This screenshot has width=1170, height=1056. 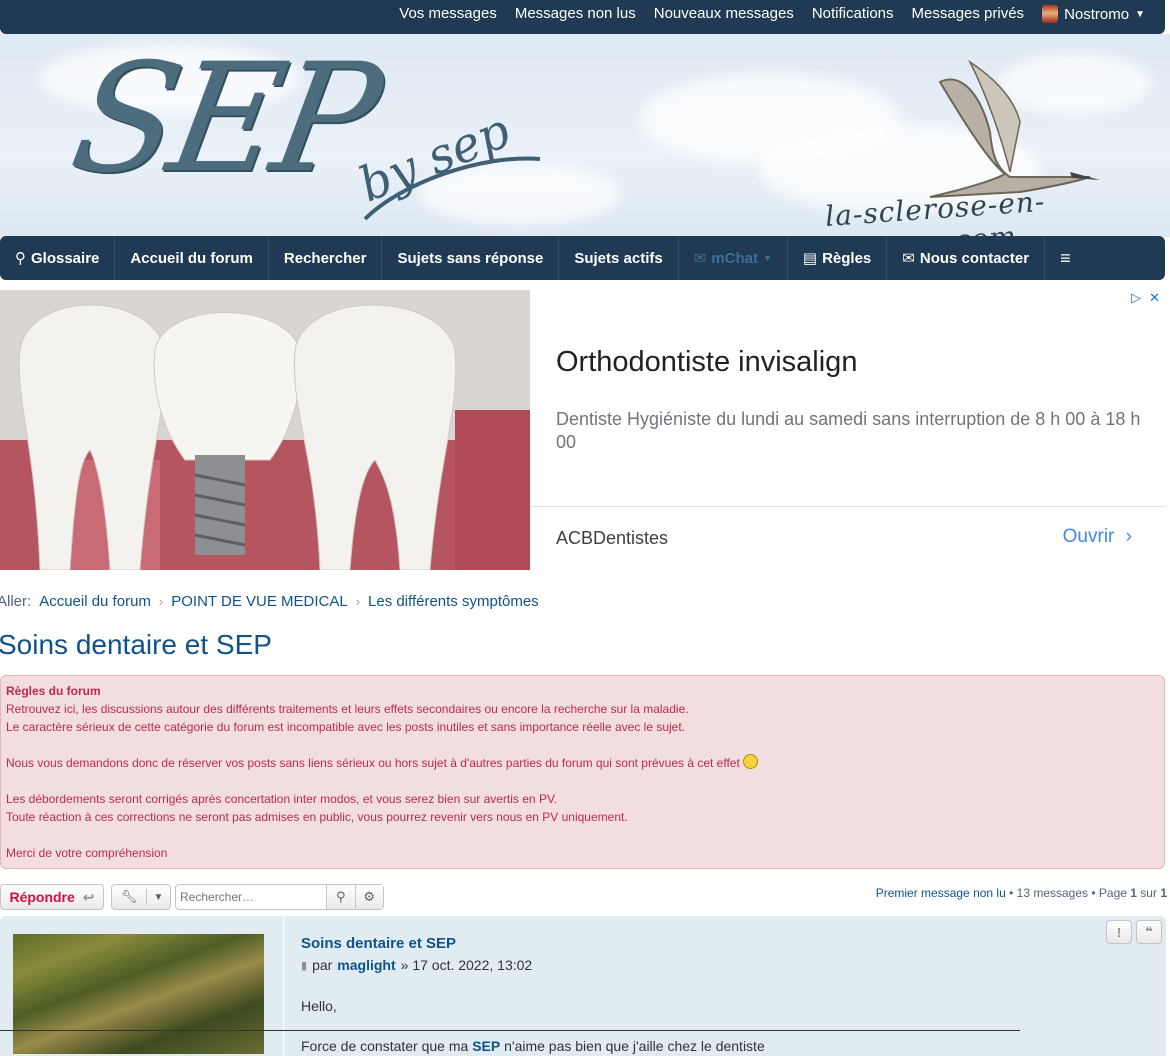 What do you see at coordinates (510, 1030) in the screenshot?
I see `overlay-divider` at bounding box center [510, 1030].